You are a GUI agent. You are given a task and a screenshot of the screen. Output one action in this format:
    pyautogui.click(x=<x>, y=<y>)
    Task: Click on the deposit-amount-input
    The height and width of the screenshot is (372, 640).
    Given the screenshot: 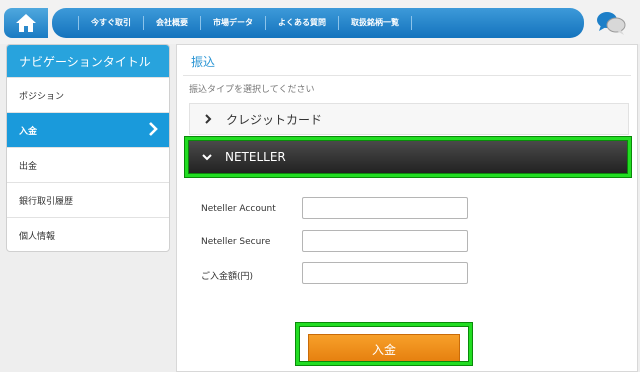 What is the action you would take?
    pyautogui.click(x=385, y=273)
    